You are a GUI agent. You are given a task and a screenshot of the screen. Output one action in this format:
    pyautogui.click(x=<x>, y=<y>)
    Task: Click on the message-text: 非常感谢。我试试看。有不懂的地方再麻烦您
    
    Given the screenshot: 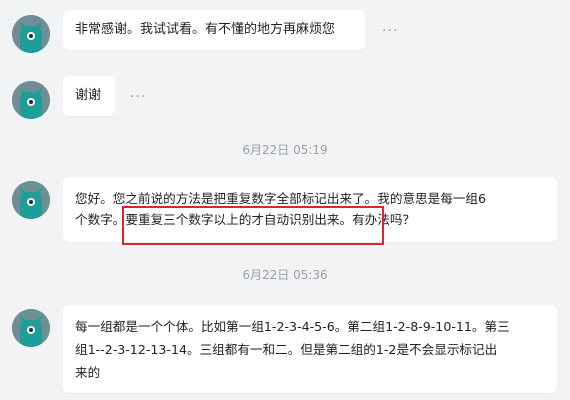 What is the action you would take?
    pyautogui.click(x=205, y=29)
    